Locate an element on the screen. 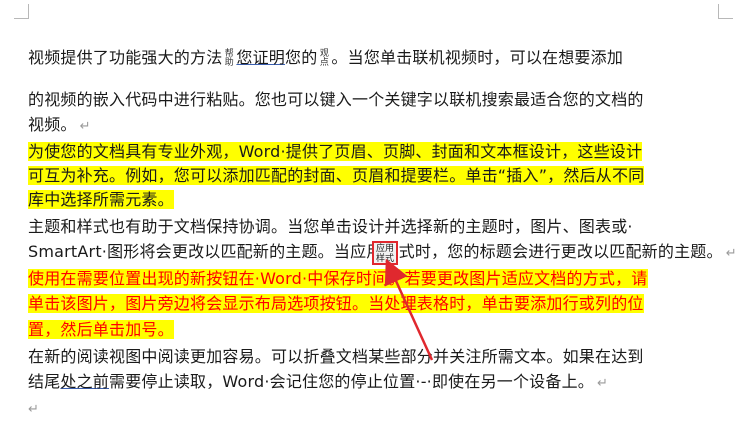  highlighted-red-text: 置，然后单击加号。 is located at coordinates (101, 329).